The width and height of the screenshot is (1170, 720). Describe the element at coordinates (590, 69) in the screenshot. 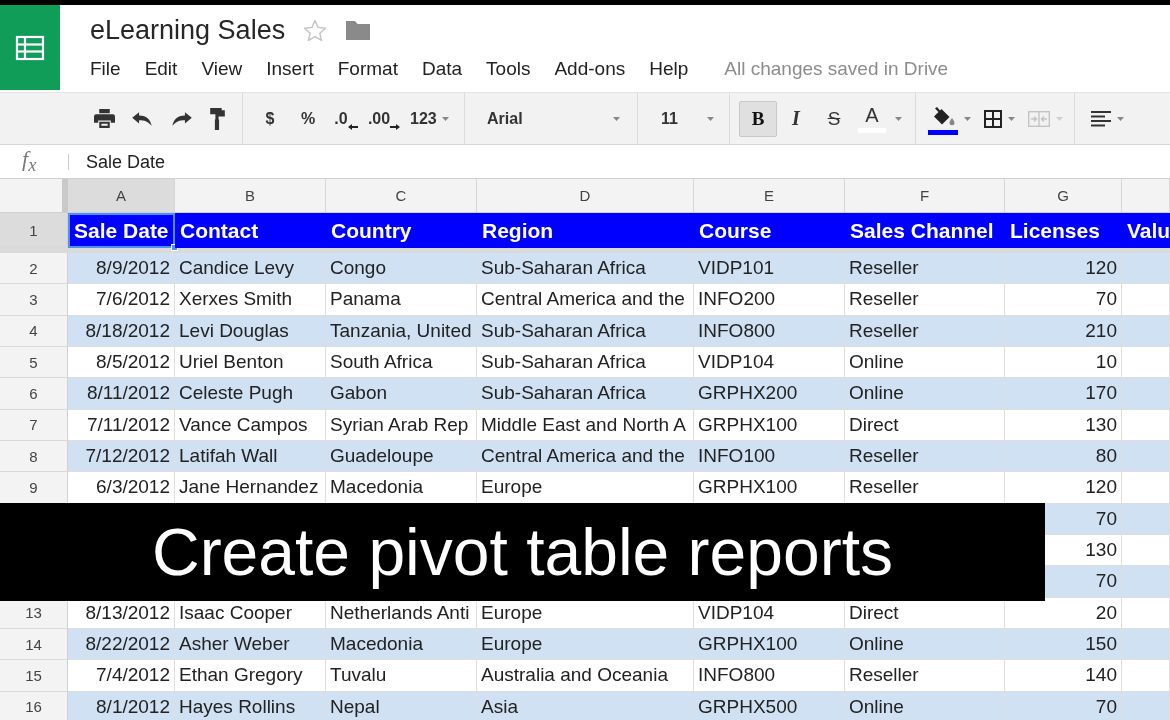

I see `menu-item: Add-ons` at that location.